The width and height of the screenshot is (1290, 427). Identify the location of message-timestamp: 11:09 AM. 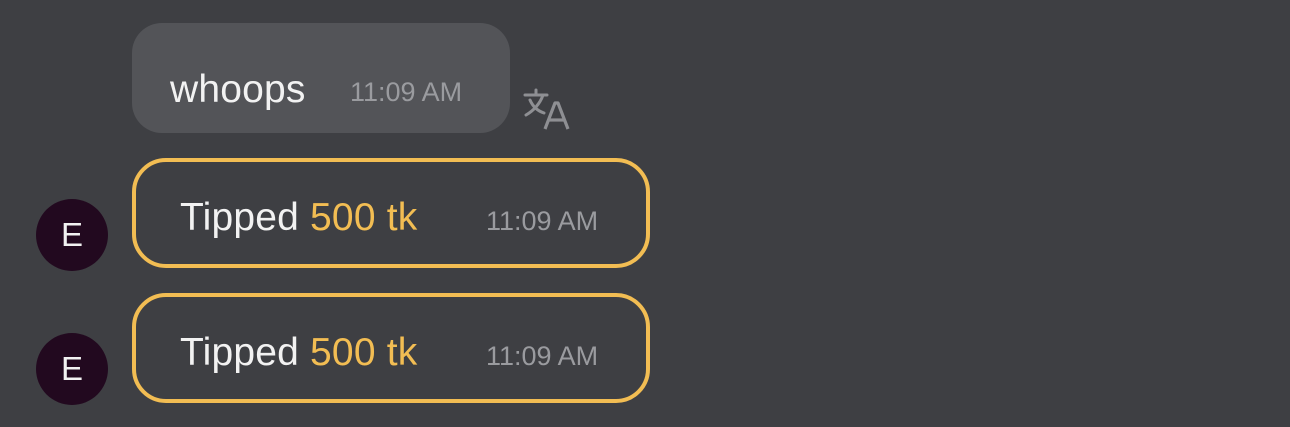
(406, 92).